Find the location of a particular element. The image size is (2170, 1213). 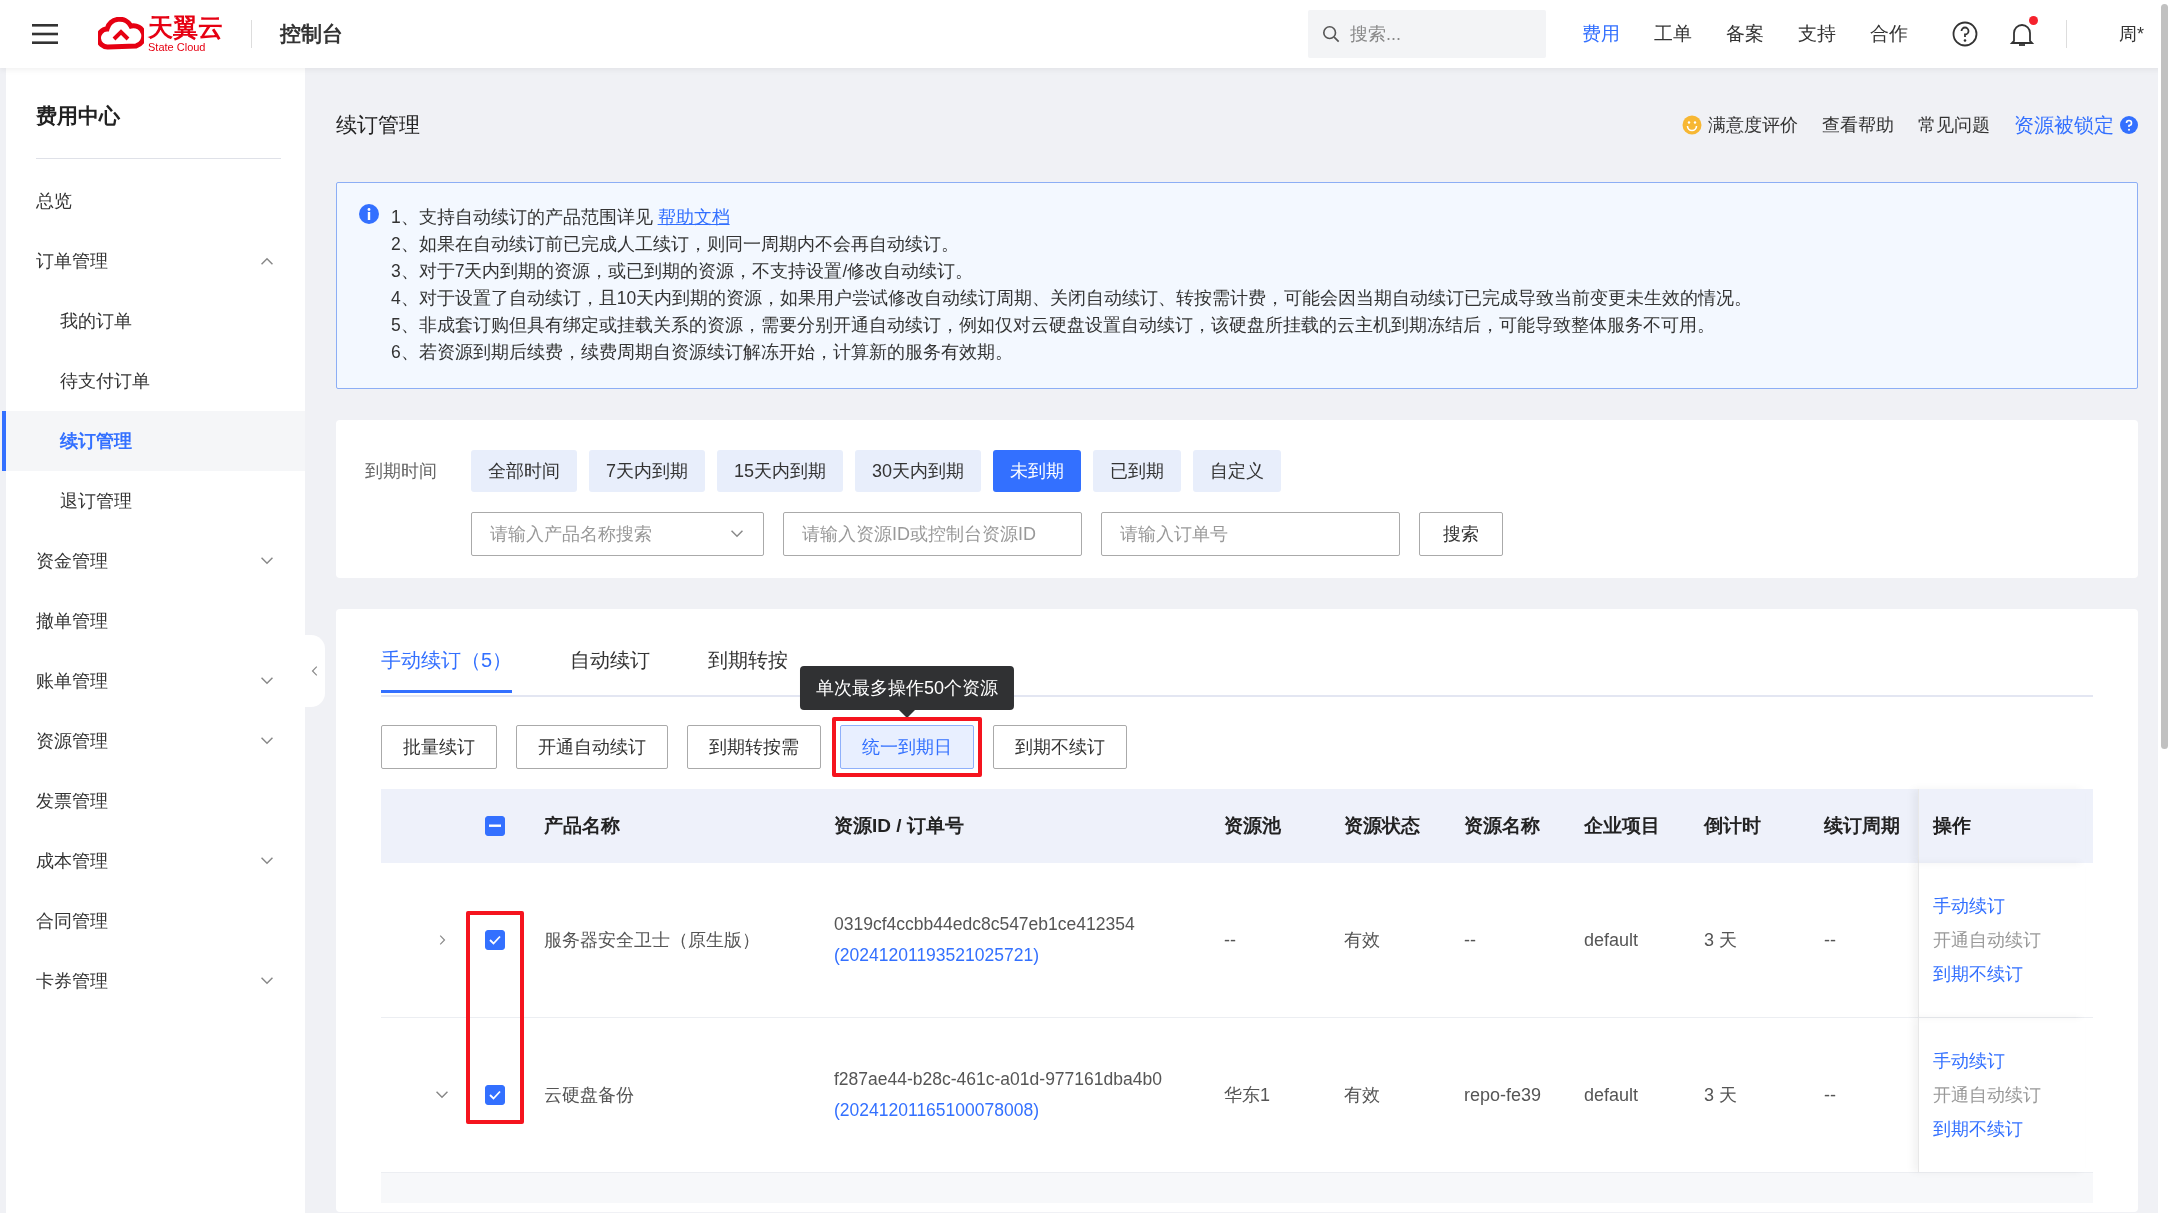

tab: 自动续订 is located at coordinates (610, 665).